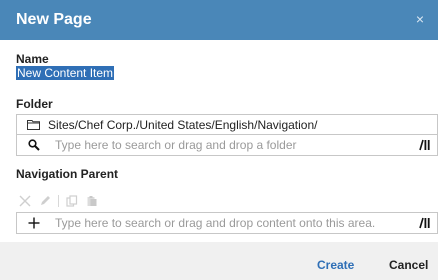 The image size is (438, 280). Describe the element at coordinates (34, 104) in the screenshot. I see `folder-label: Folder` at that location.